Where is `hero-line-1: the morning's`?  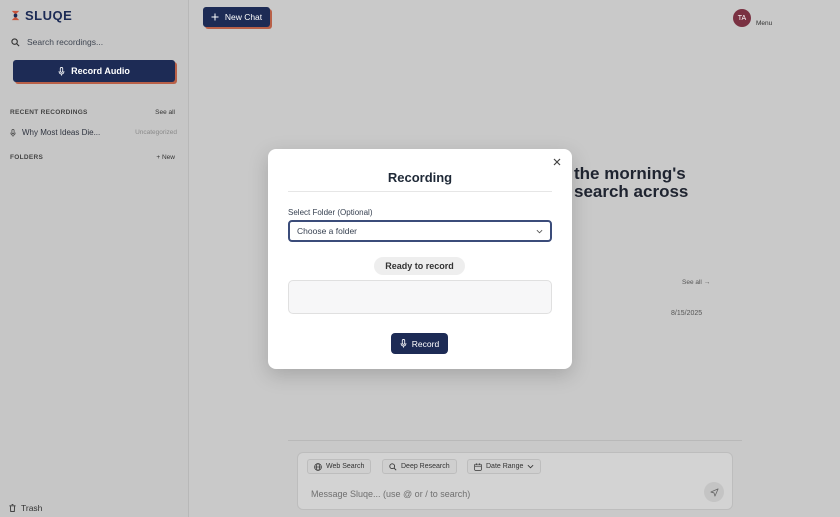
hero-line-1: the morning's is located at coordinates (630, 173).